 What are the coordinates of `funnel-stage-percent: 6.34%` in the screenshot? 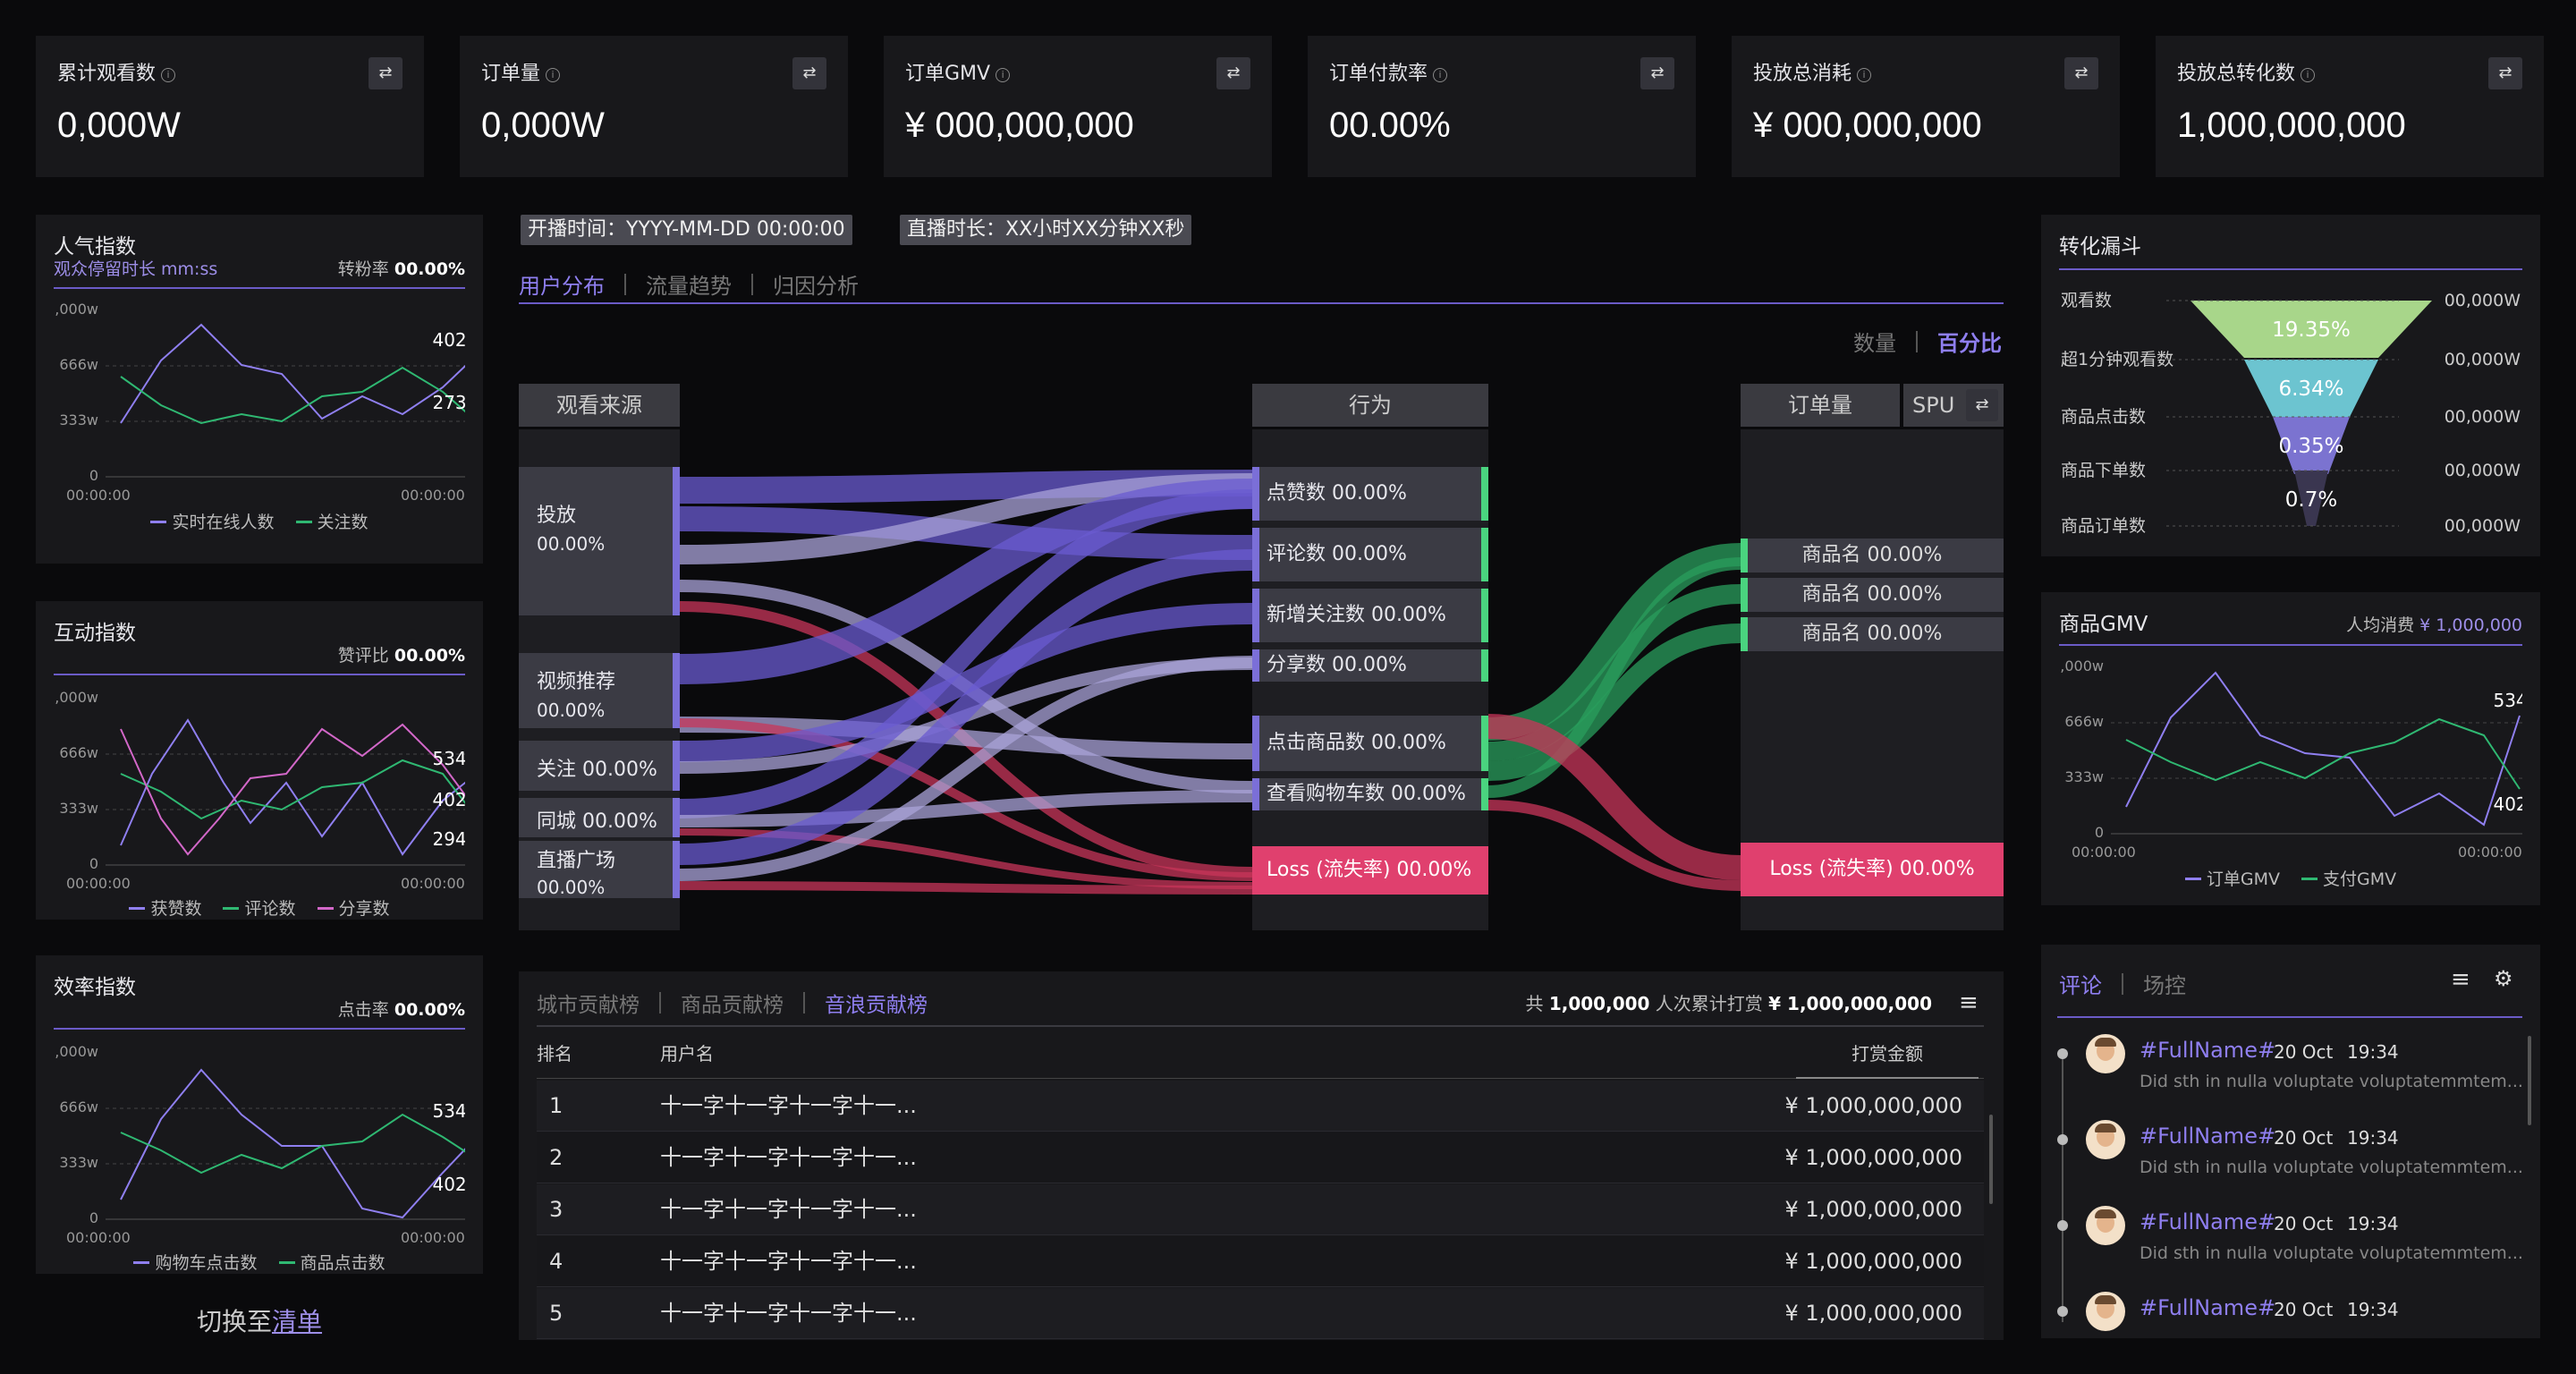 It's located at (2310, 389).